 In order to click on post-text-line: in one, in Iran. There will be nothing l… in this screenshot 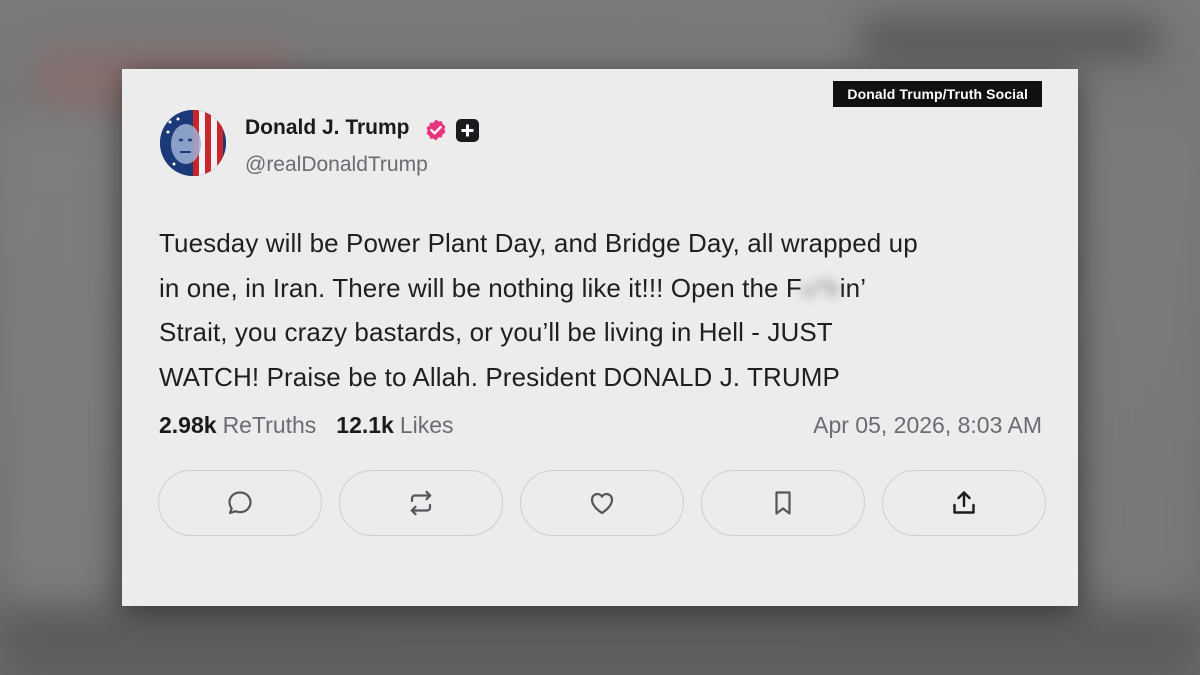, I will do `click(604, 288)`.